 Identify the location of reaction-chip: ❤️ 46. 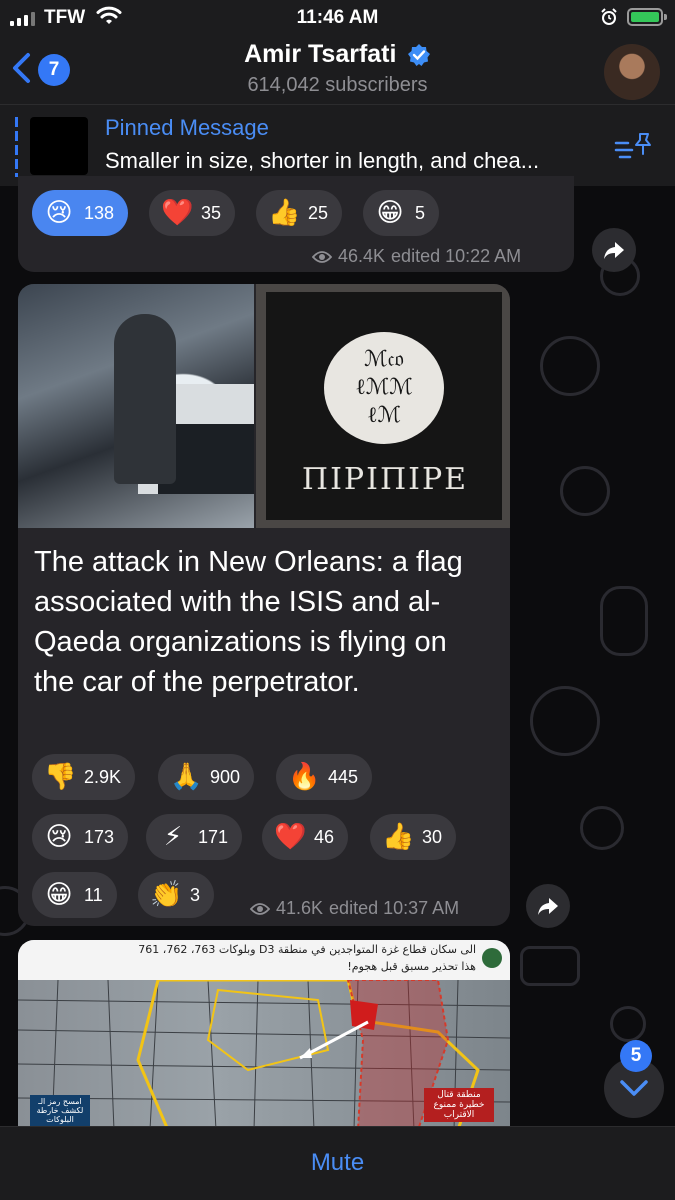
(305, 837).